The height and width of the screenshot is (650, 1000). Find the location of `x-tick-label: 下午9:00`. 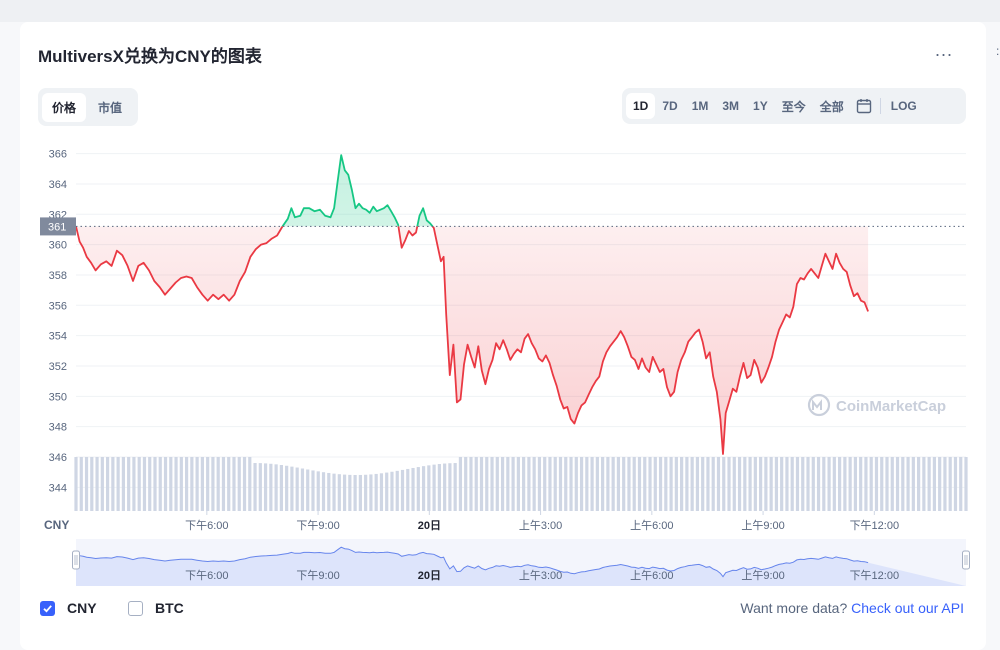

x-tick-label: 下午9:00 is located at coordinates (317, 525).